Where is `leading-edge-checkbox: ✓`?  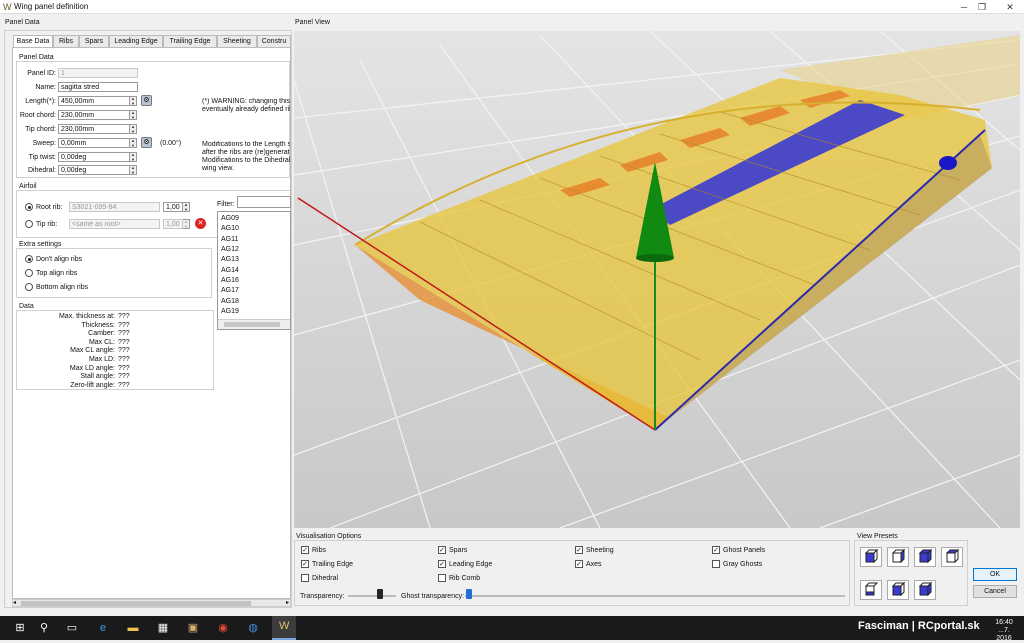 leading-edge-checkbox: ✓ is located at coordinates (442, 564).